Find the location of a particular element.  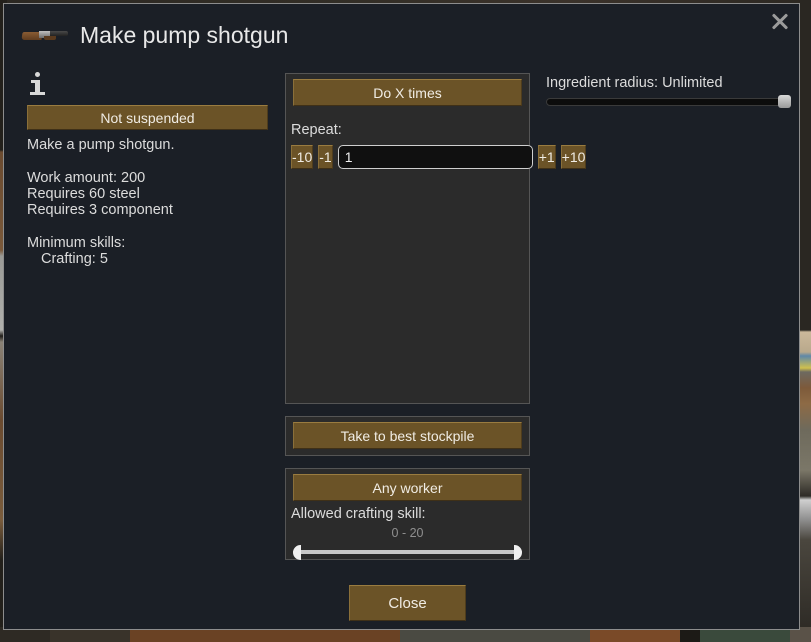

radius-slider-track is located at coordinates (668, 102).